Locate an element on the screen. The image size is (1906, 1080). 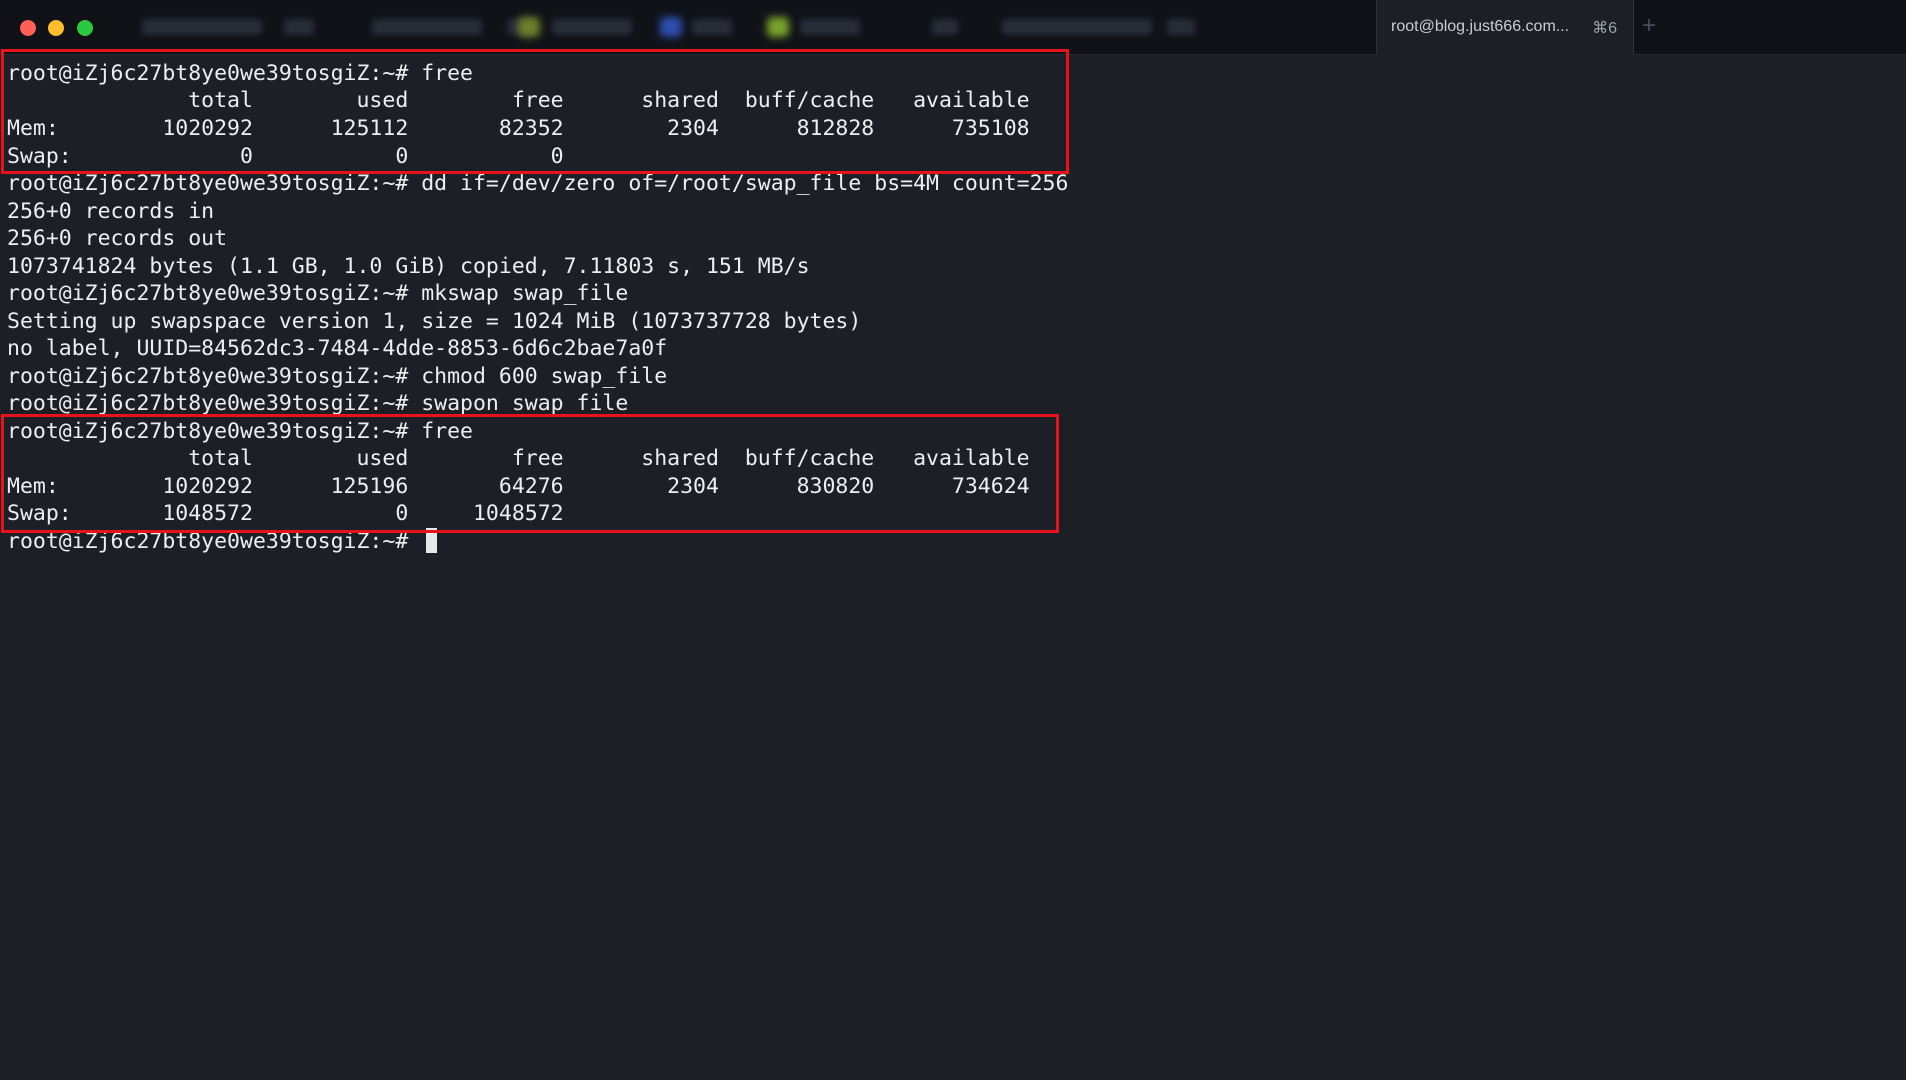
title-bar: root@blog.just666.com... ⌘6 + is located at coordinates (953, 27).